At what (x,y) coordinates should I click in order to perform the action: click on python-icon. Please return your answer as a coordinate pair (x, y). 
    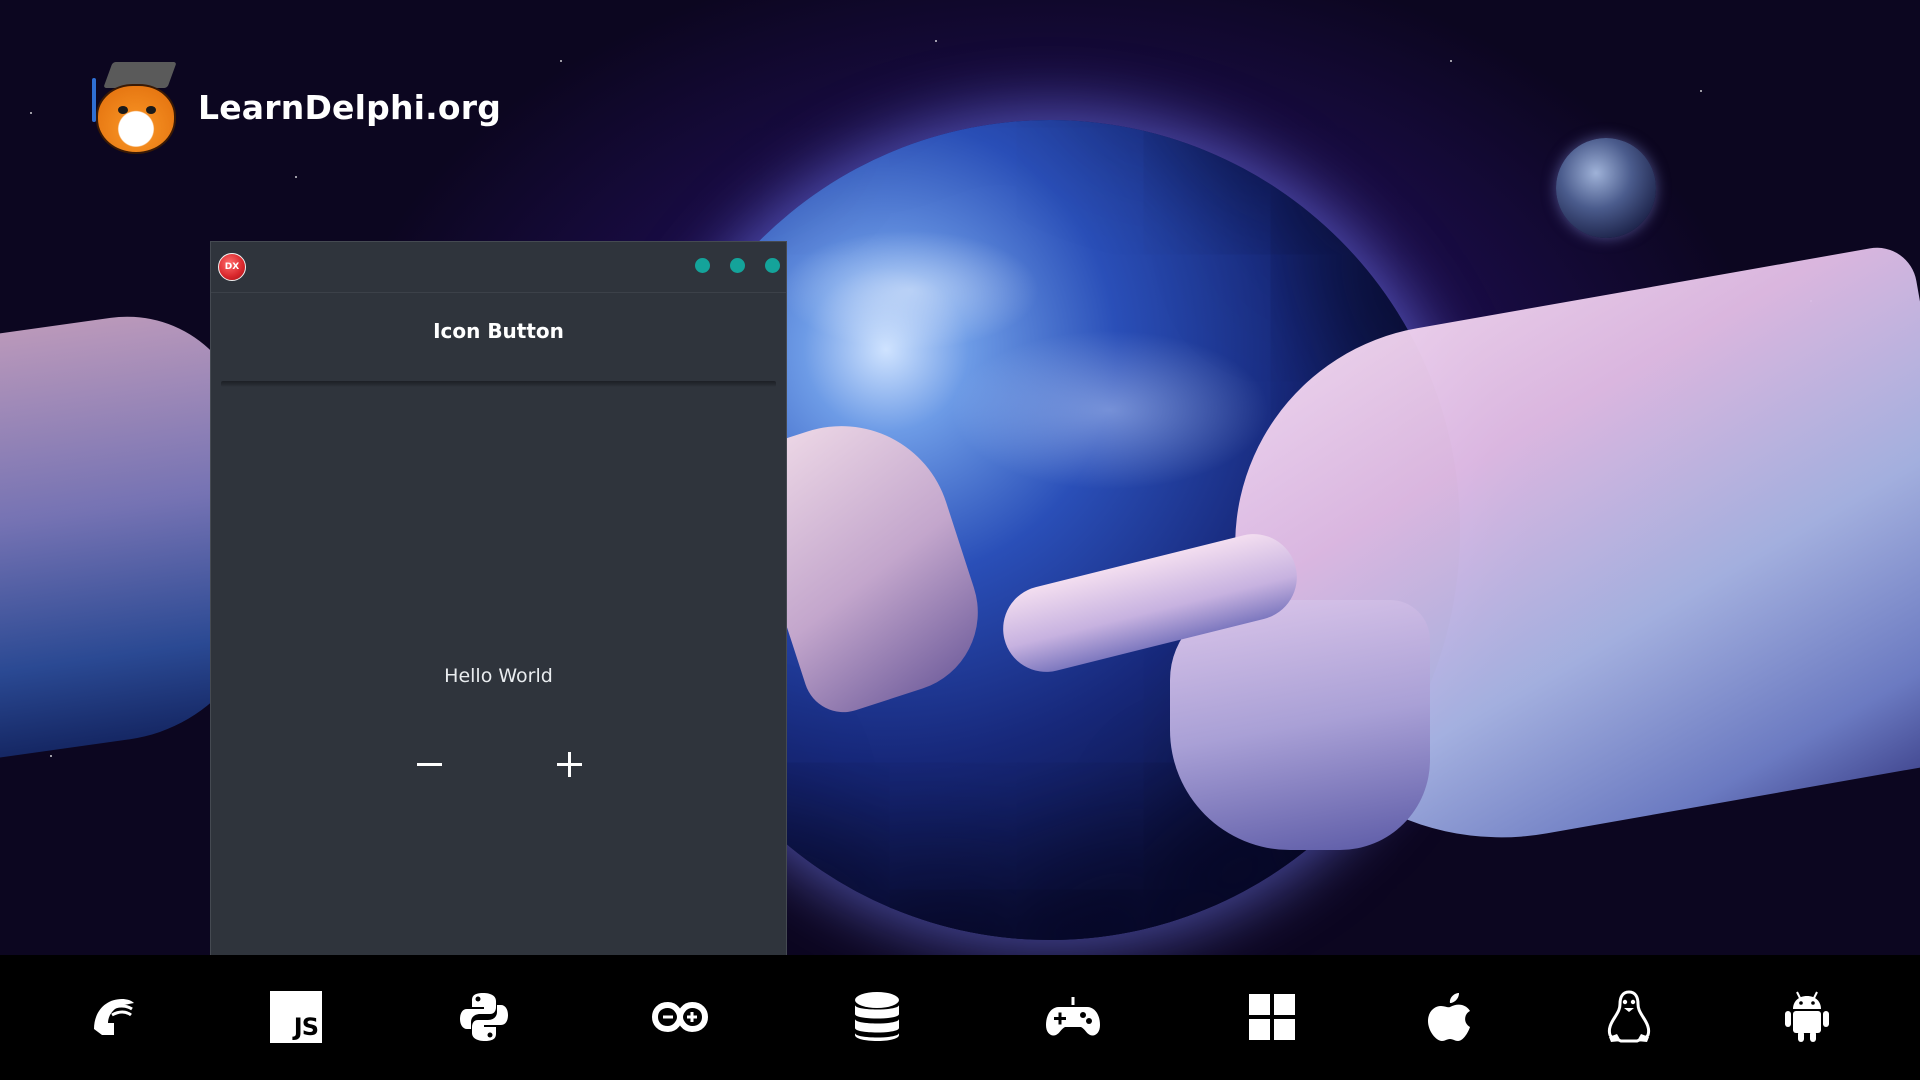
    Looking at the image, I should click on (484, 1017).